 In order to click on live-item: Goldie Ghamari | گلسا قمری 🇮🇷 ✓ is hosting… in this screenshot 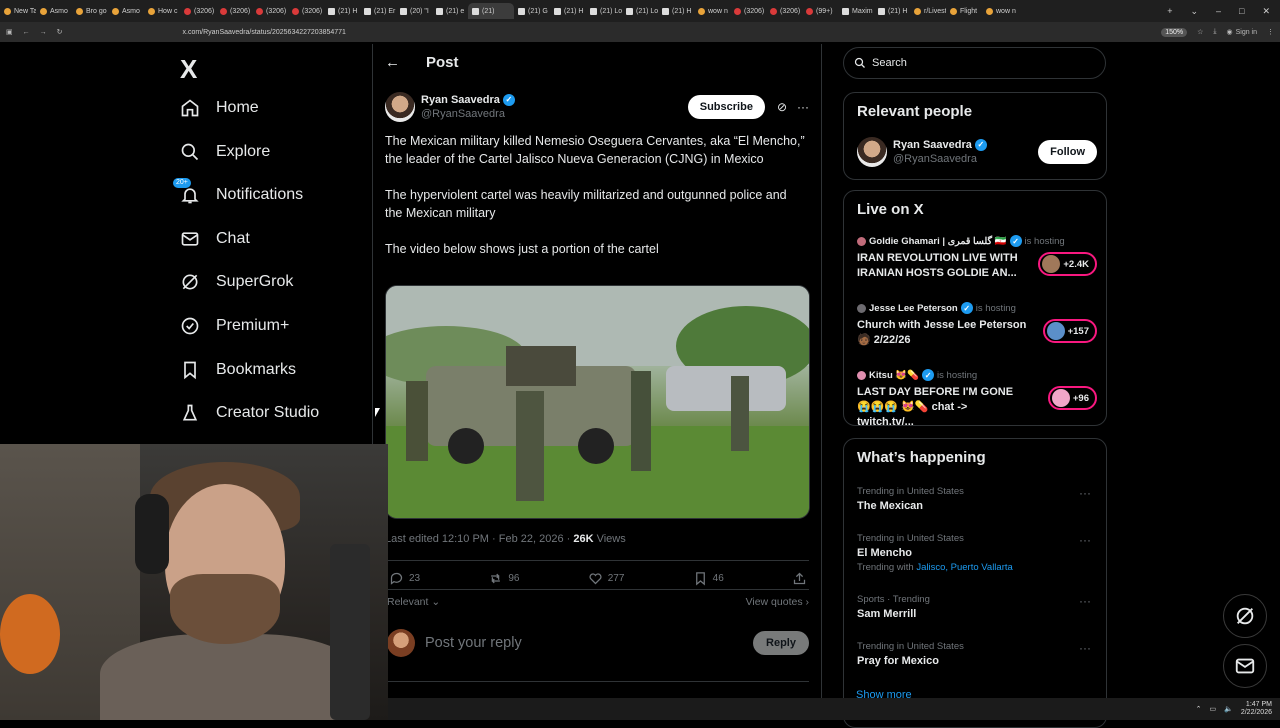, I will do `click(977, 258)`.